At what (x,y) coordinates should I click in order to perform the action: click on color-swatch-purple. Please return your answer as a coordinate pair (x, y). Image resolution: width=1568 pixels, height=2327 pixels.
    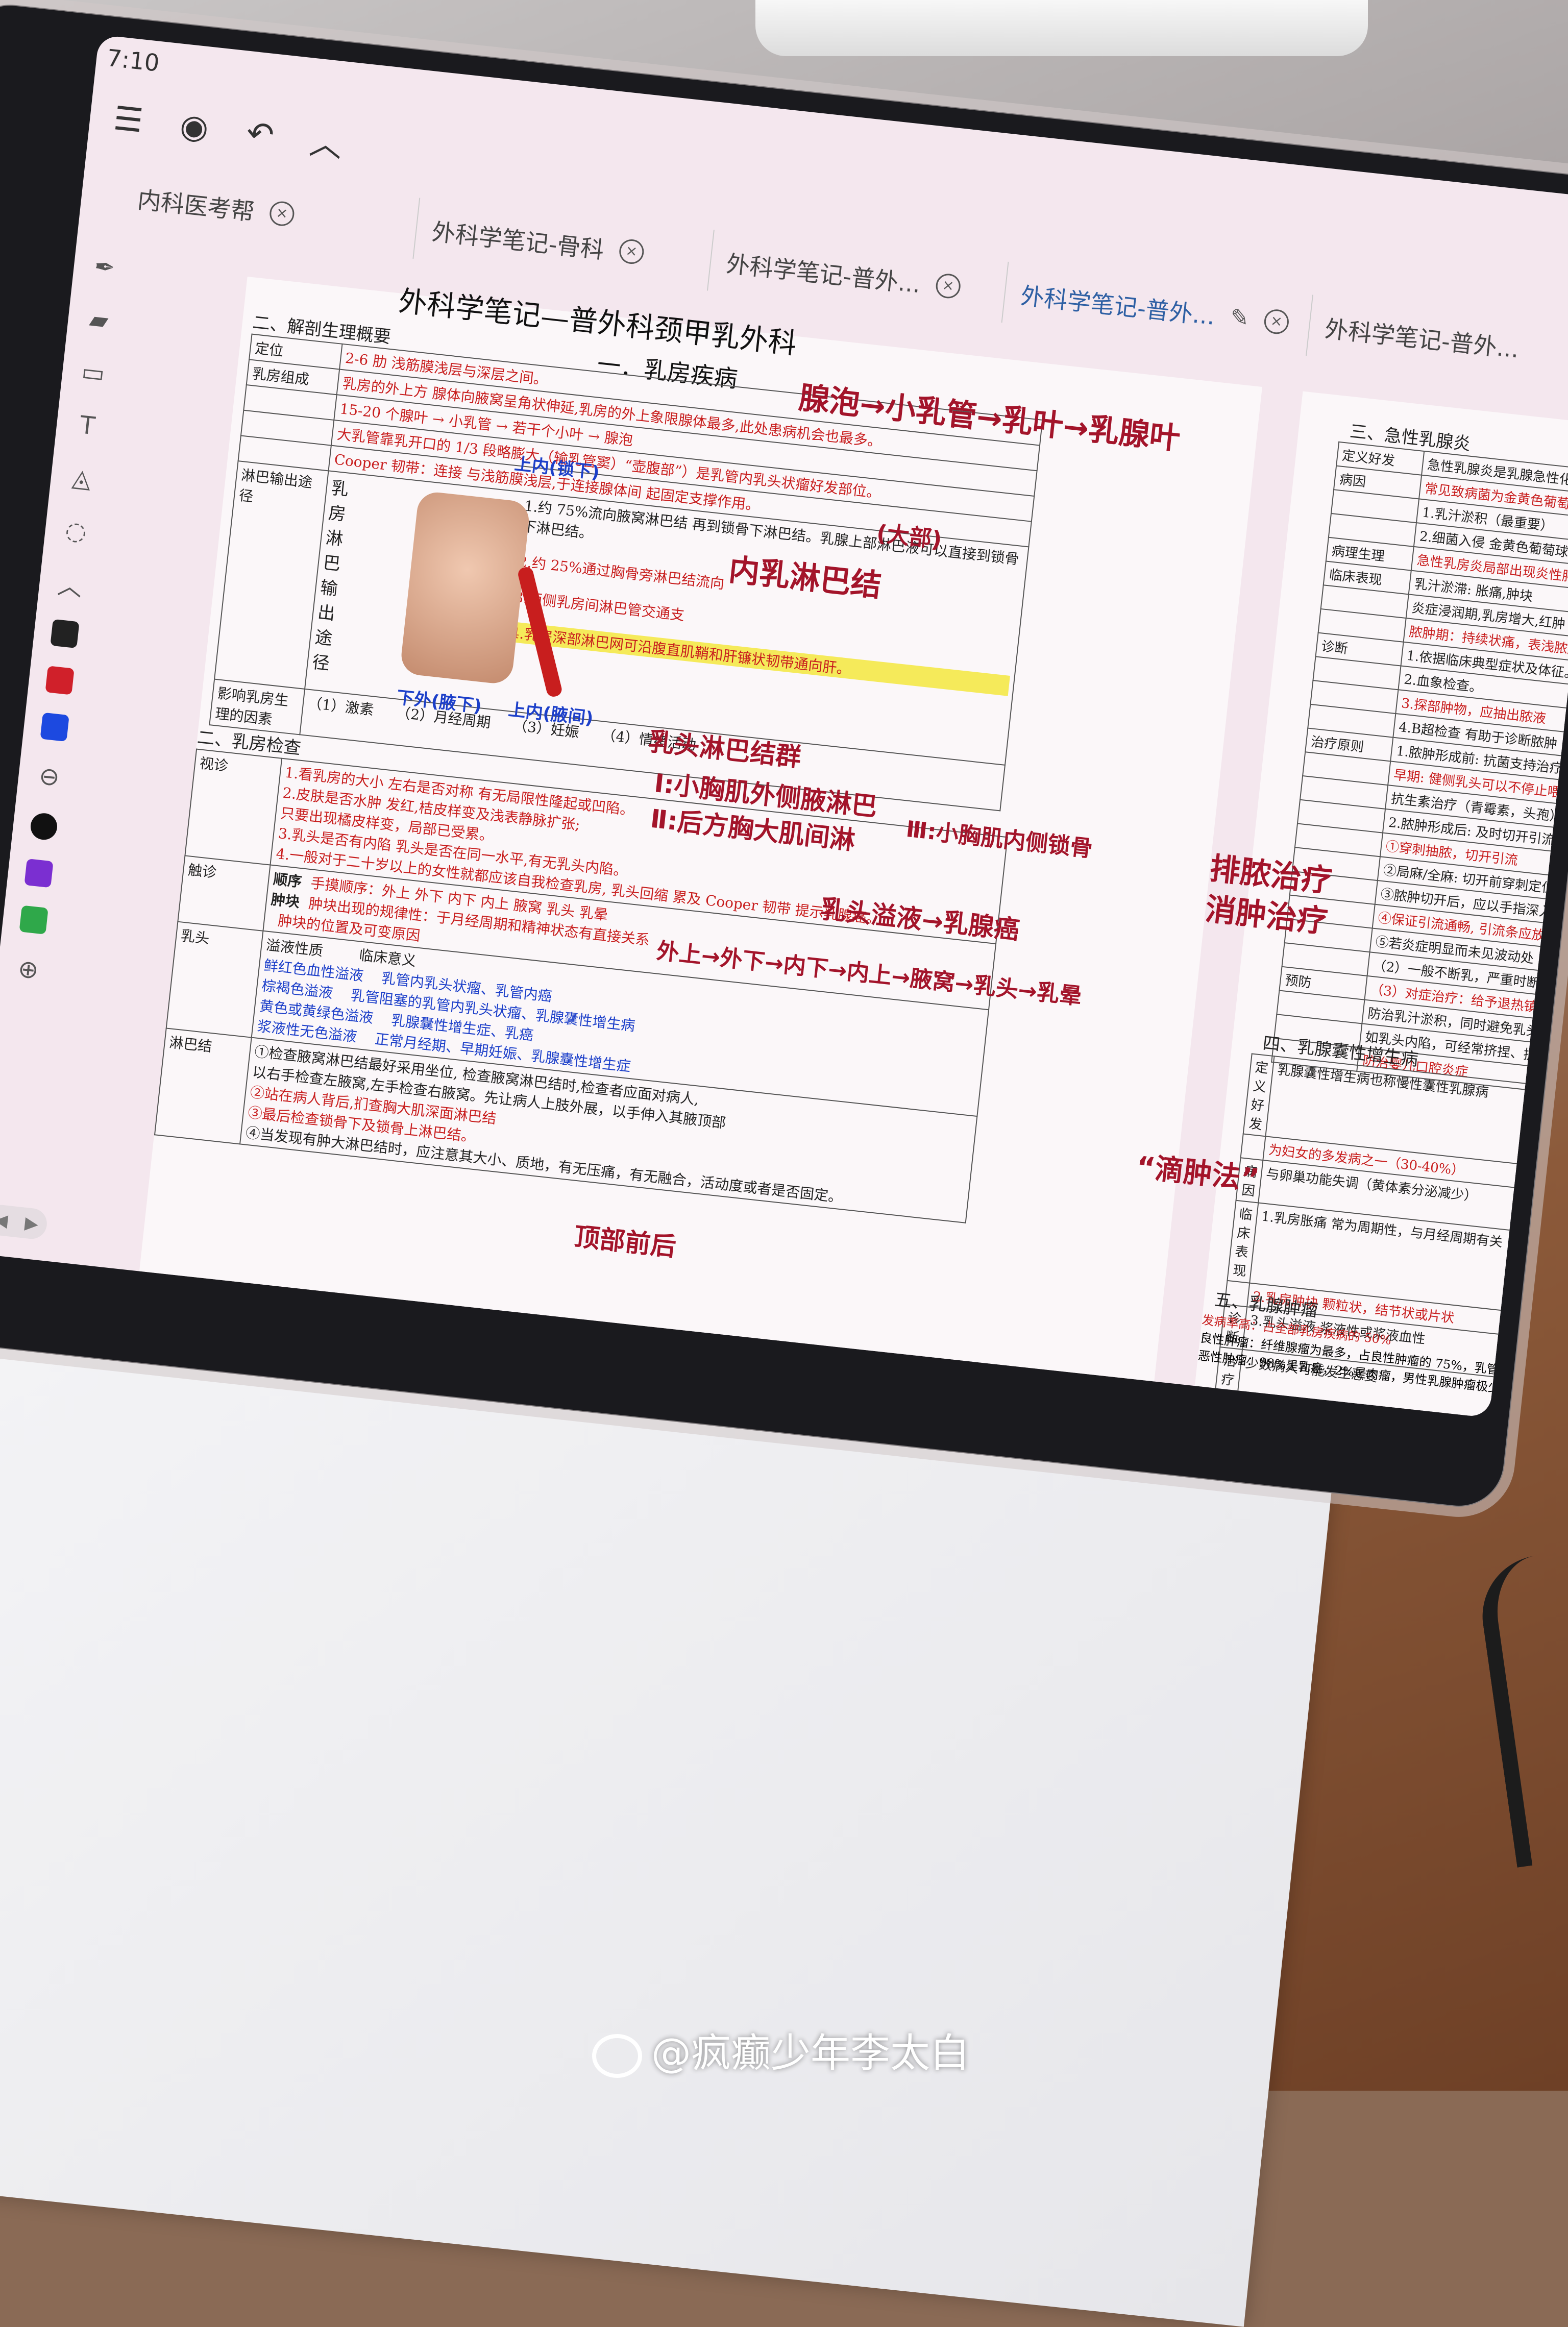
    Looking at the image, I should click on (39, 874).